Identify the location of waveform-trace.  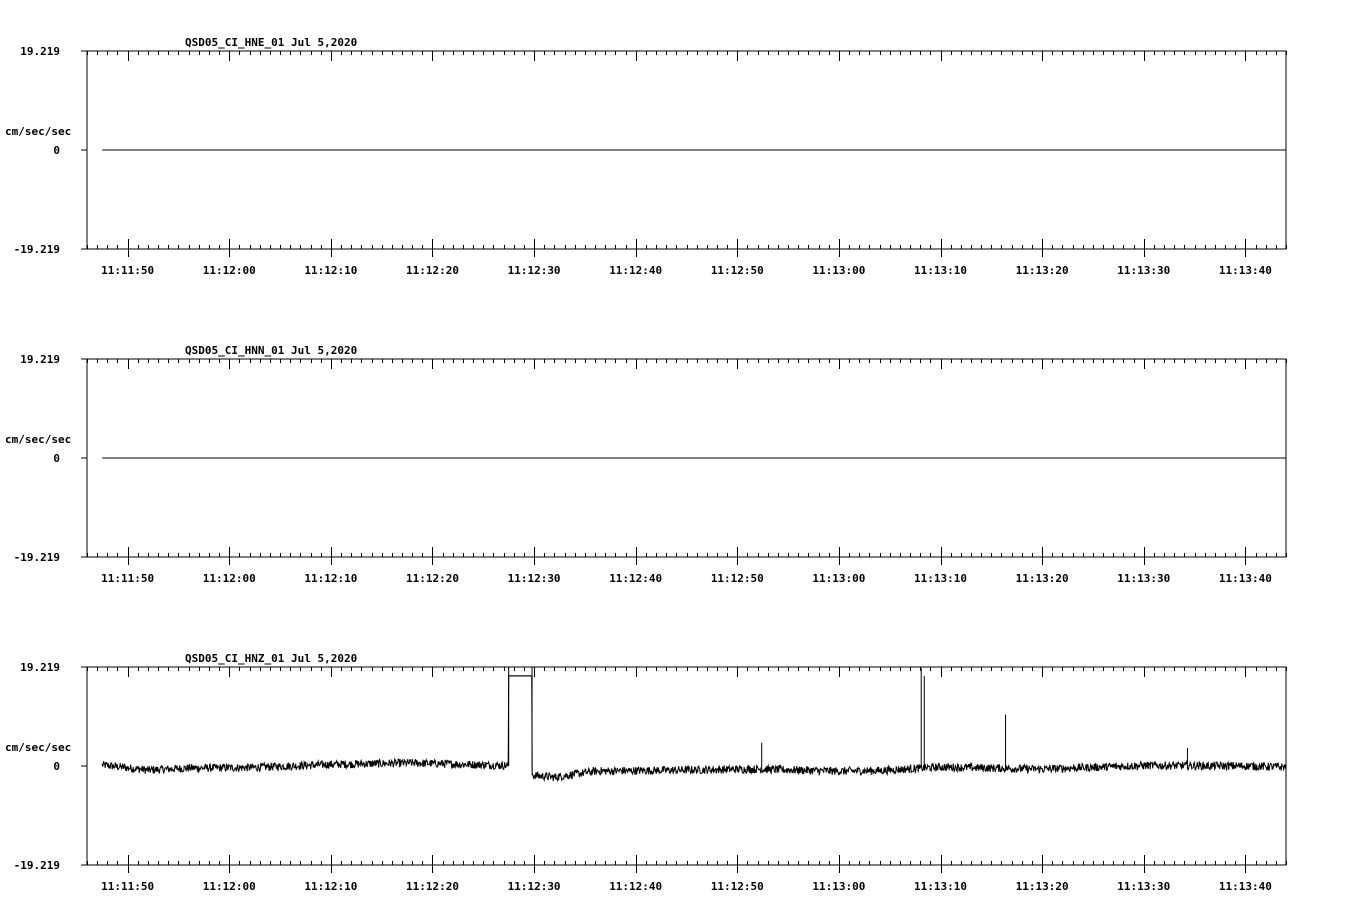
(694, 729).